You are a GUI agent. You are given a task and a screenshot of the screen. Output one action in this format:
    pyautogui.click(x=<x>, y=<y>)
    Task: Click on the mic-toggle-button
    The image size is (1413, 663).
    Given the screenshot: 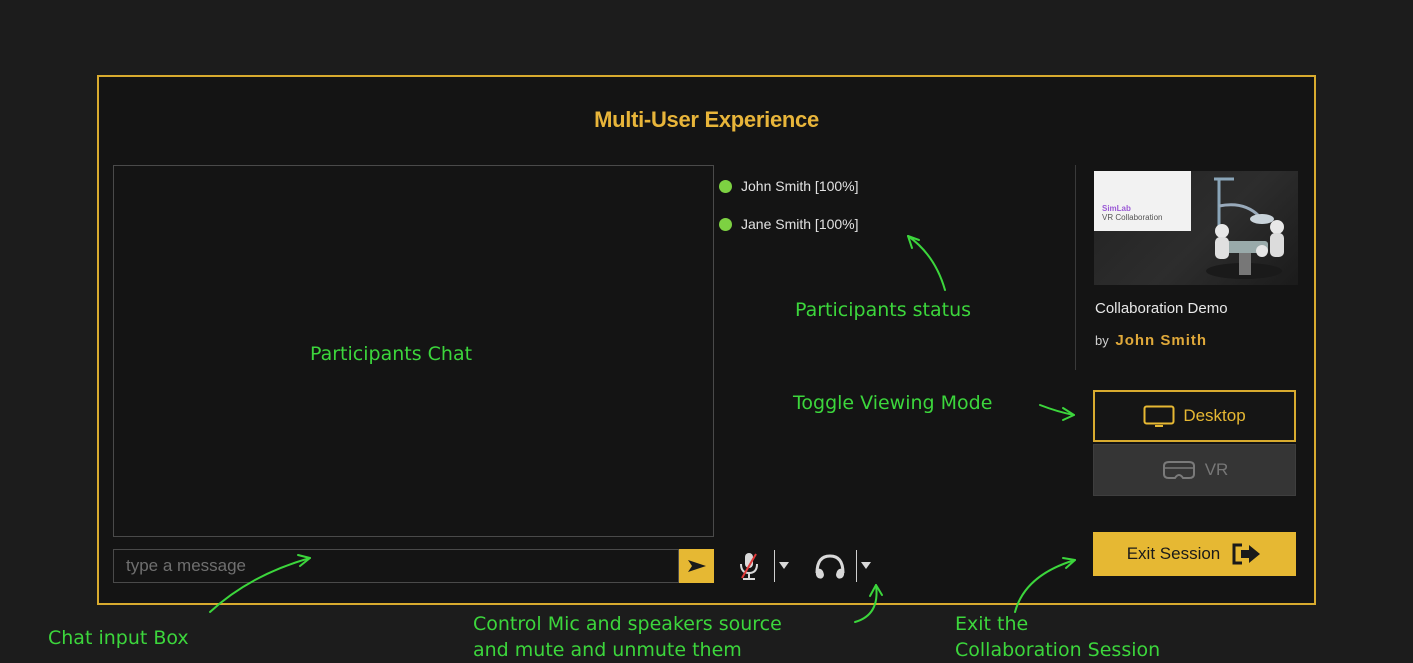 What is the action you would take?
    pyautogui.click(x=749, y=566)
    